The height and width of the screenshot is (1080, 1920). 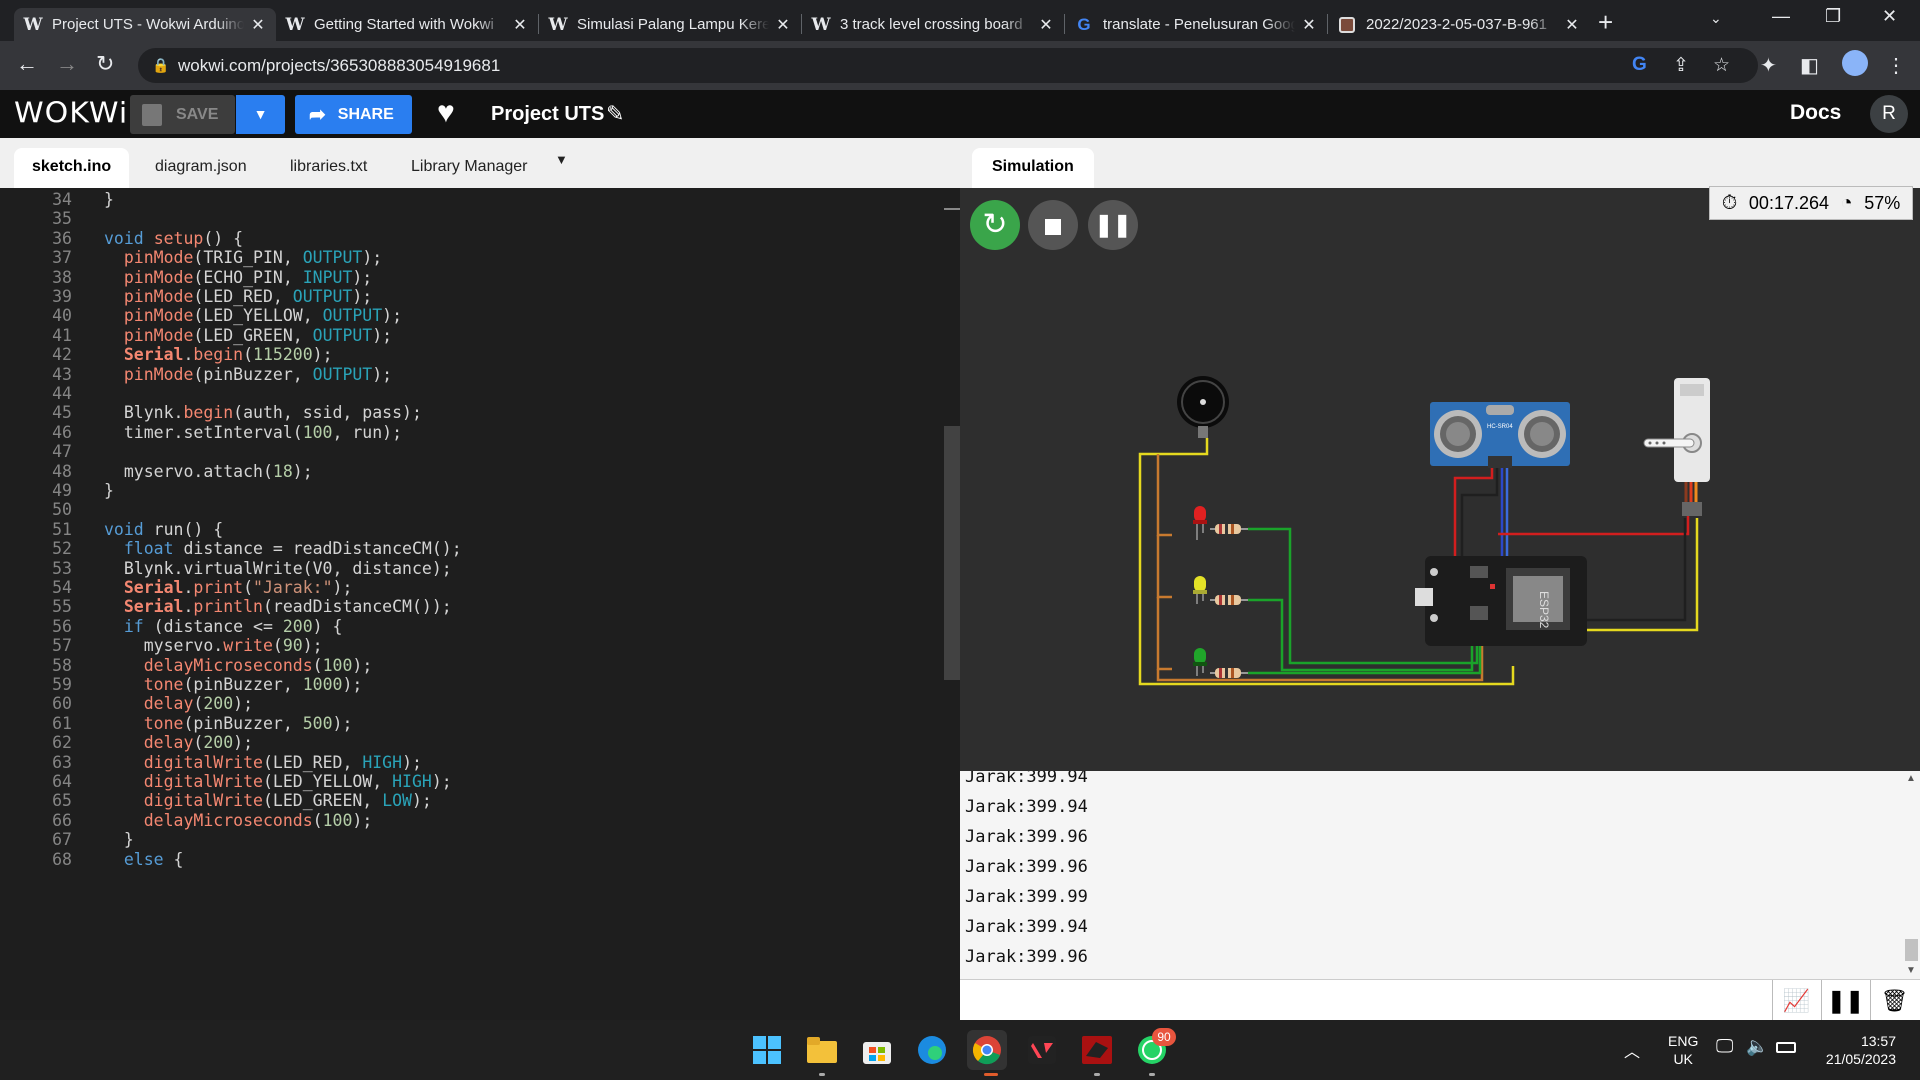 What do you see at coordinates (470, 471) in the screenshot?
I see `code-line: 48 myservo.attach(18);` at bounding box center [470, 471].